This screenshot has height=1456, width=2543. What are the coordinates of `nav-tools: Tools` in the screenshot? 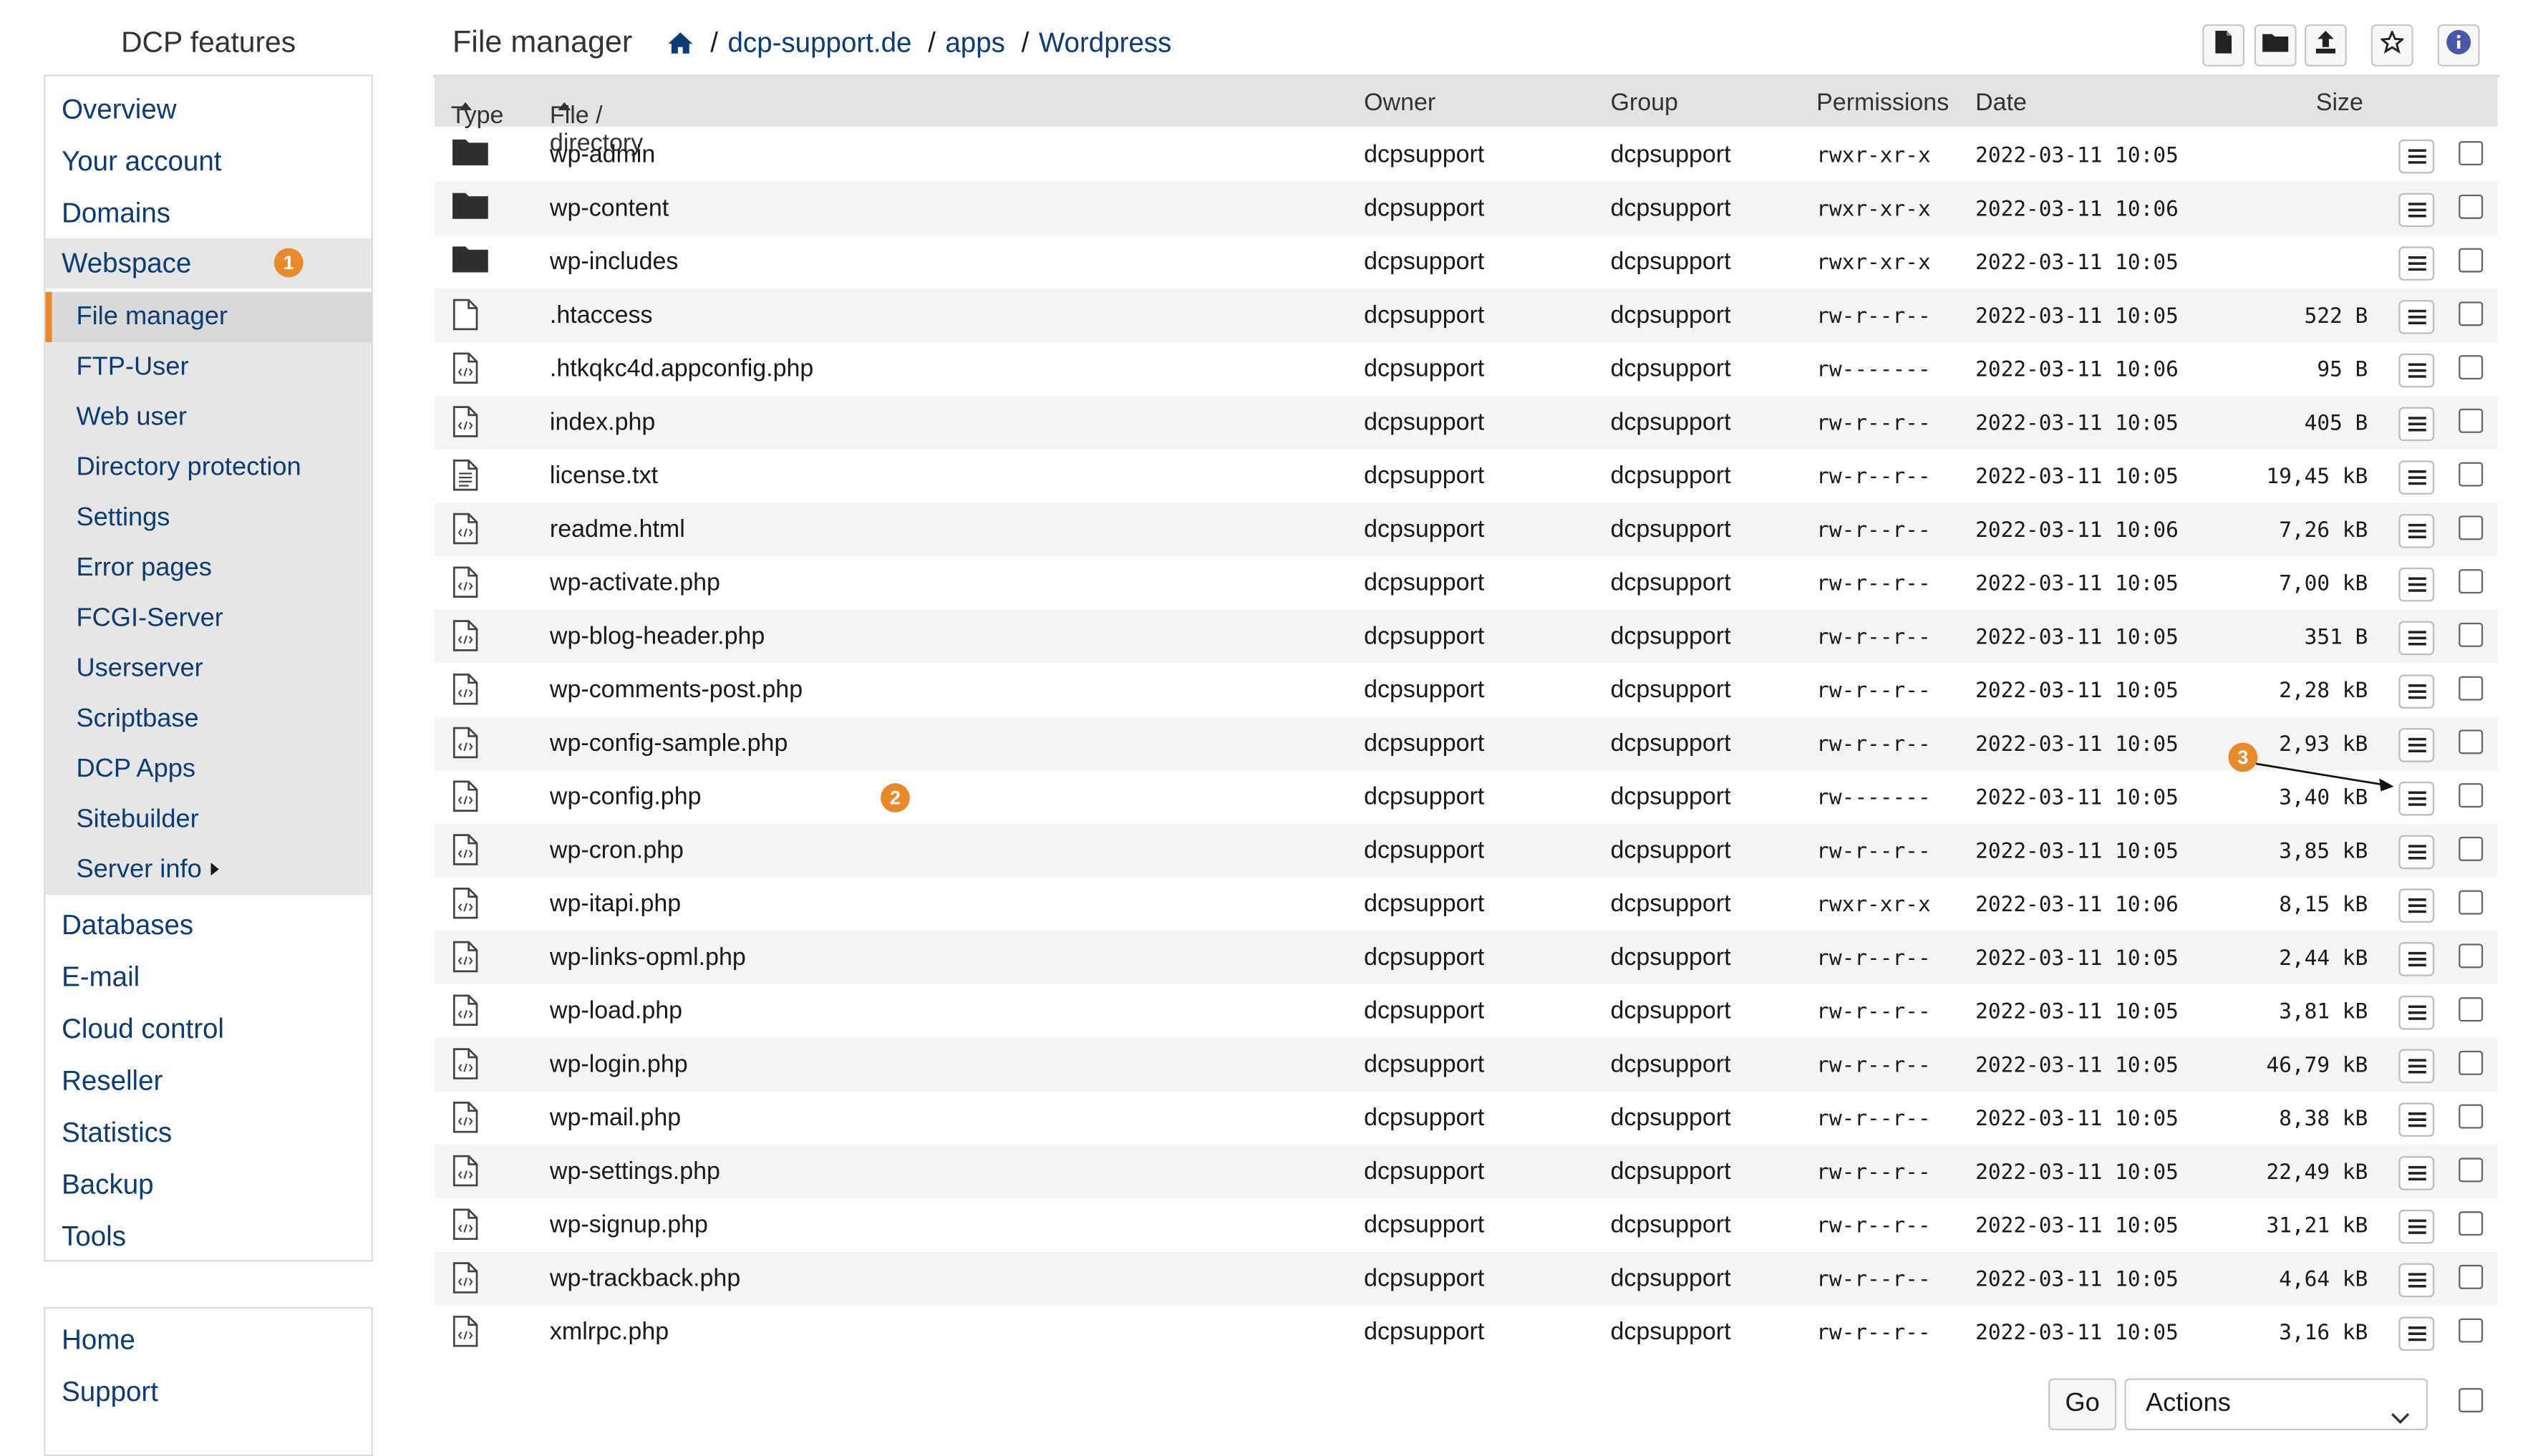 It's located at (208, 1236).